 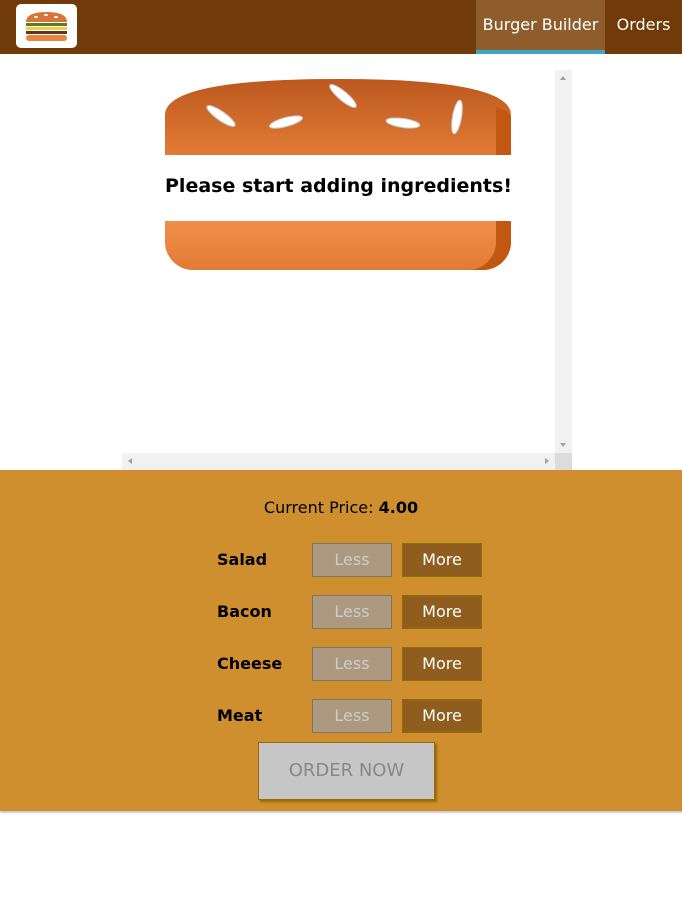 I want to click on control-label: Cheese, so click(x=250, y=663).